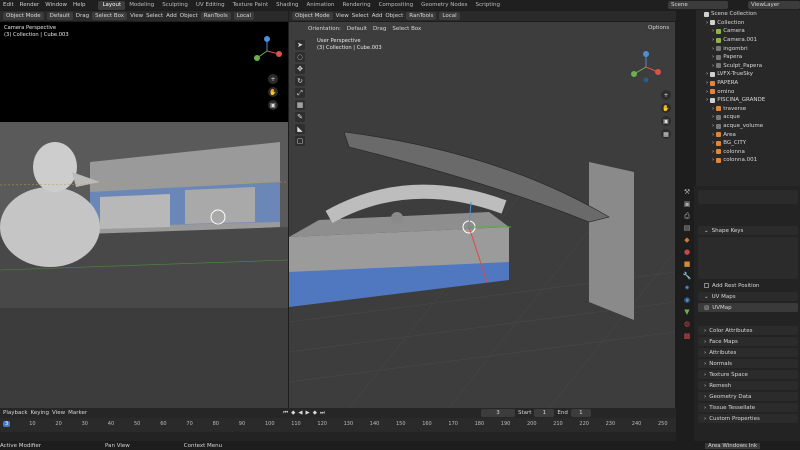 The width and height of the screenshot is (800, 450). Describe the element at coordinates (687, 204) in the screenshot. I see `render-tab-icon: ▣` at that location.